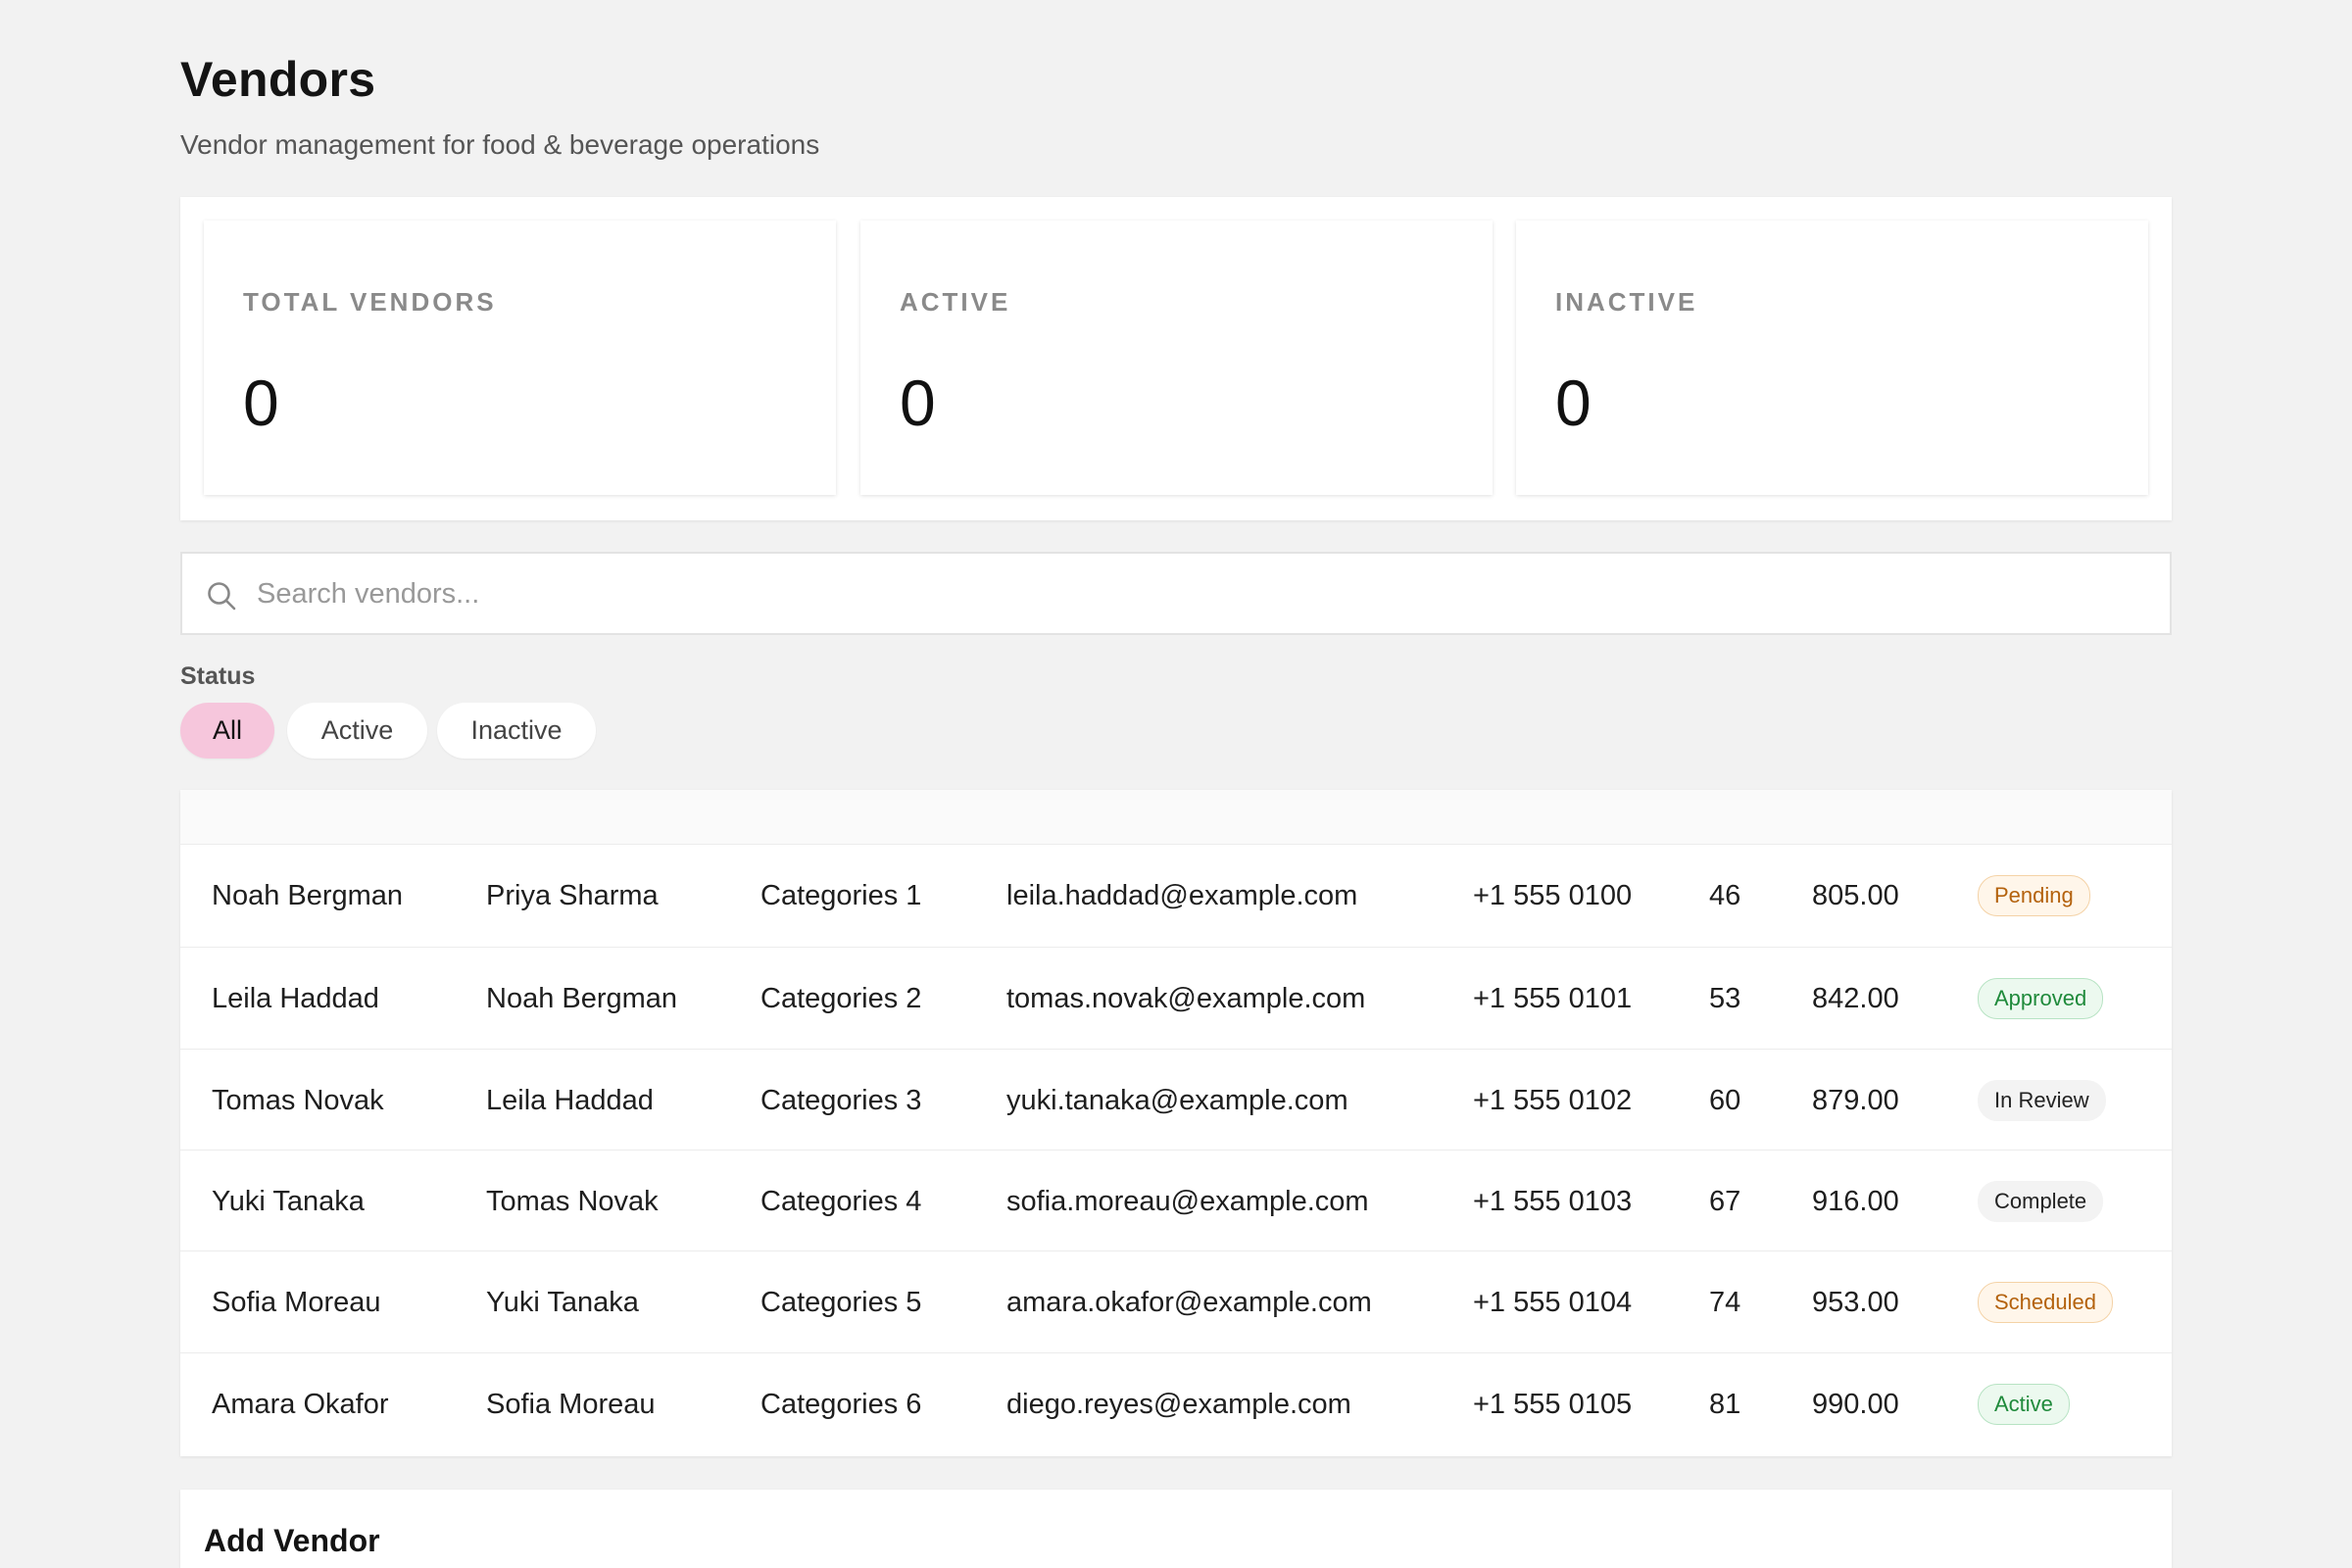 The height and width of the screenshot is (1568, 2352). What do you see at coordinates (1553, 1404) in the screenshot?
I see `cell-phone: +1 555 0105` at bounding box center [1553, 1404].